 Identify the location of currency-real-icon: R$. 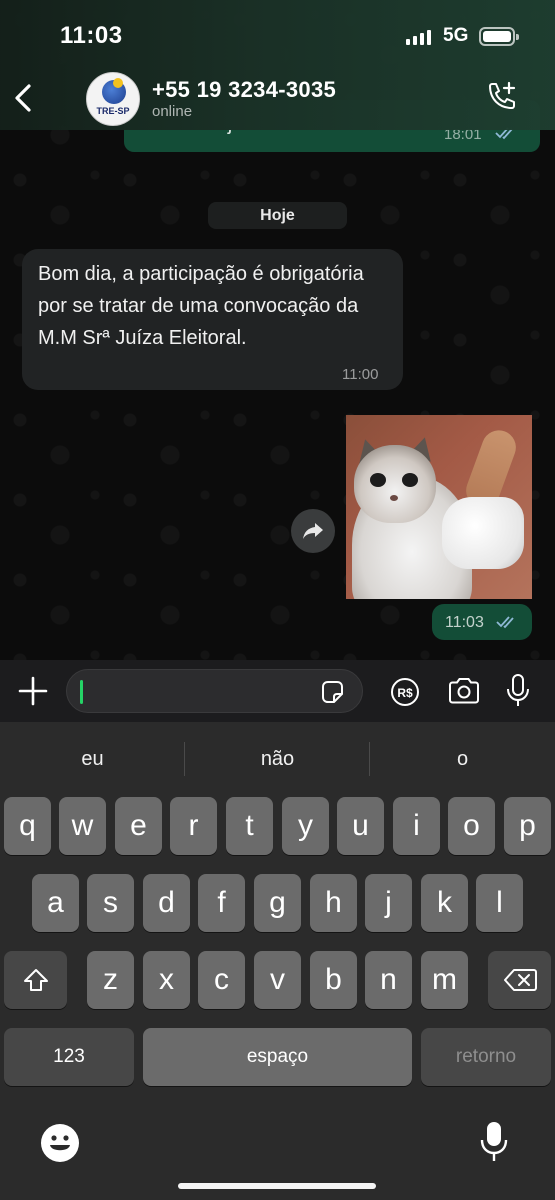
(405, 692).